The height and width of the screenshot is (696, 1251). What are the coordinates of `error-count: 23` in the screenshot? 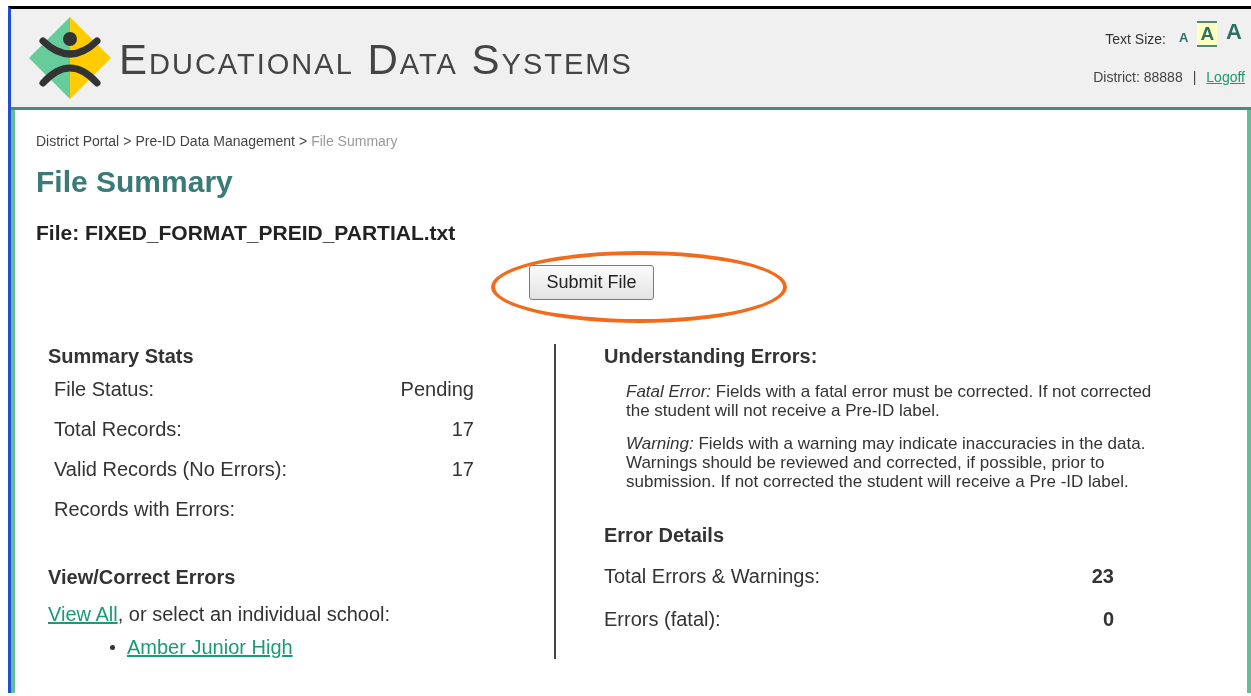 It's located at (1102, 576).